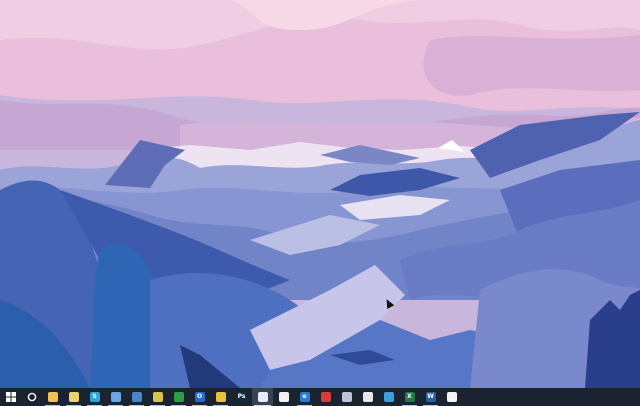  I want to click on gear-icon, so click(115, 397).